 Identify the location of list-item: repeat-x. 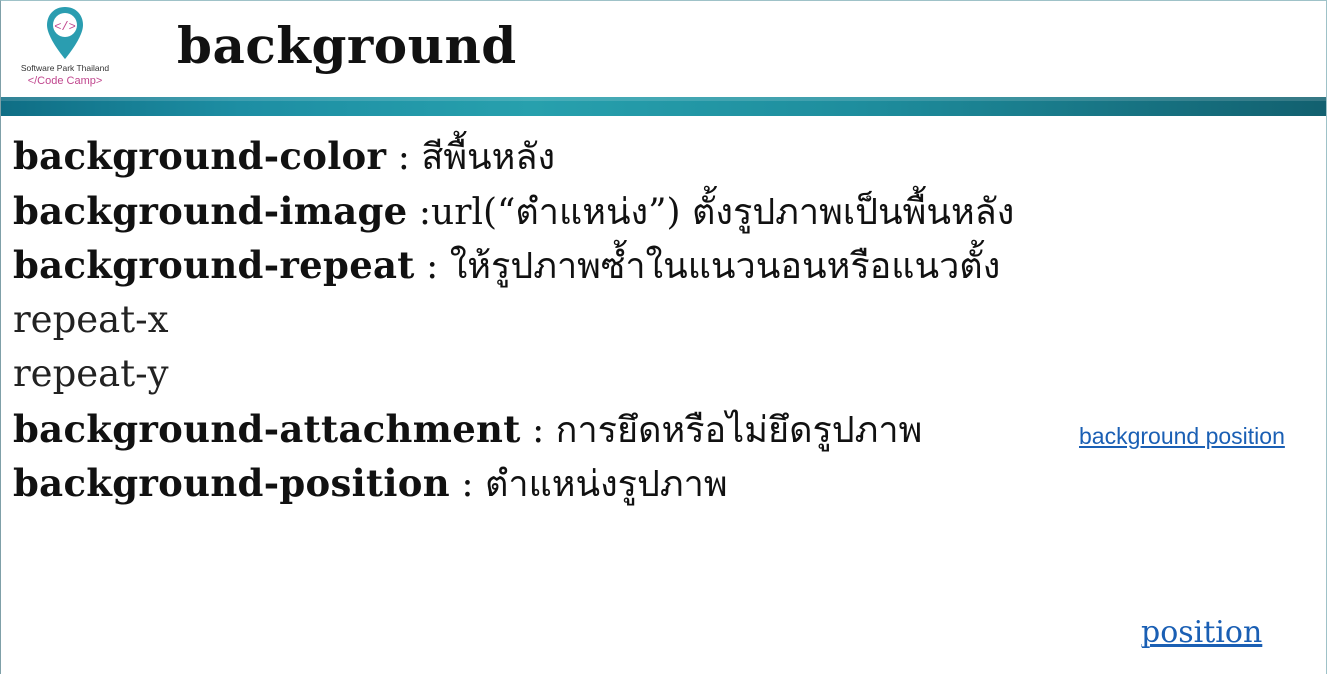
(663, 320).